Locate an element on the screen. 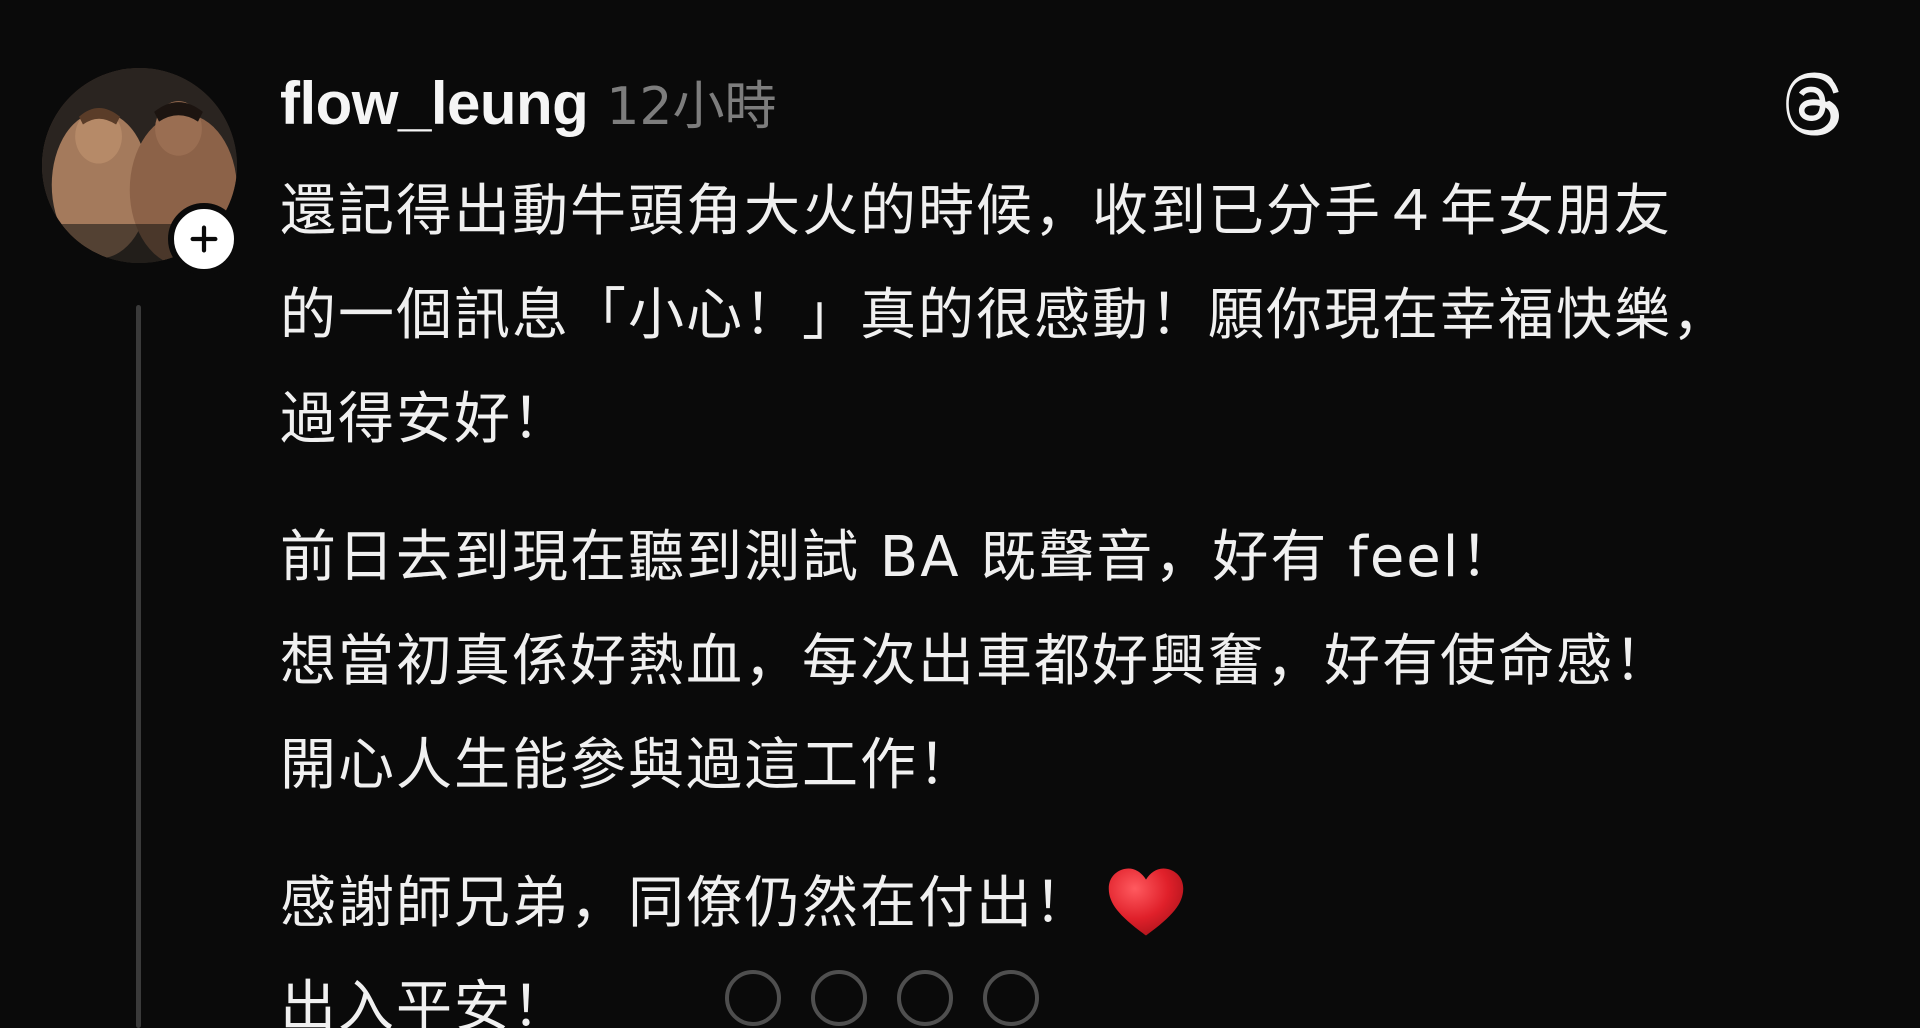 The image size is (1920, 1028). like-icon is located at coordinates (753, 998).